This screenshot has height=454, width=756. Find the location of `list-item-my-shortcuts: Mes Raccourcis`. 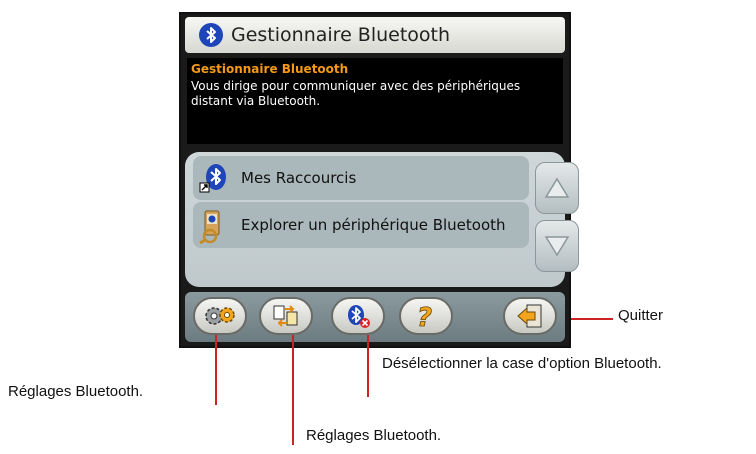

list-item-my-shortcuts: Mes Raccourcis is located at coordinates (361, 178).